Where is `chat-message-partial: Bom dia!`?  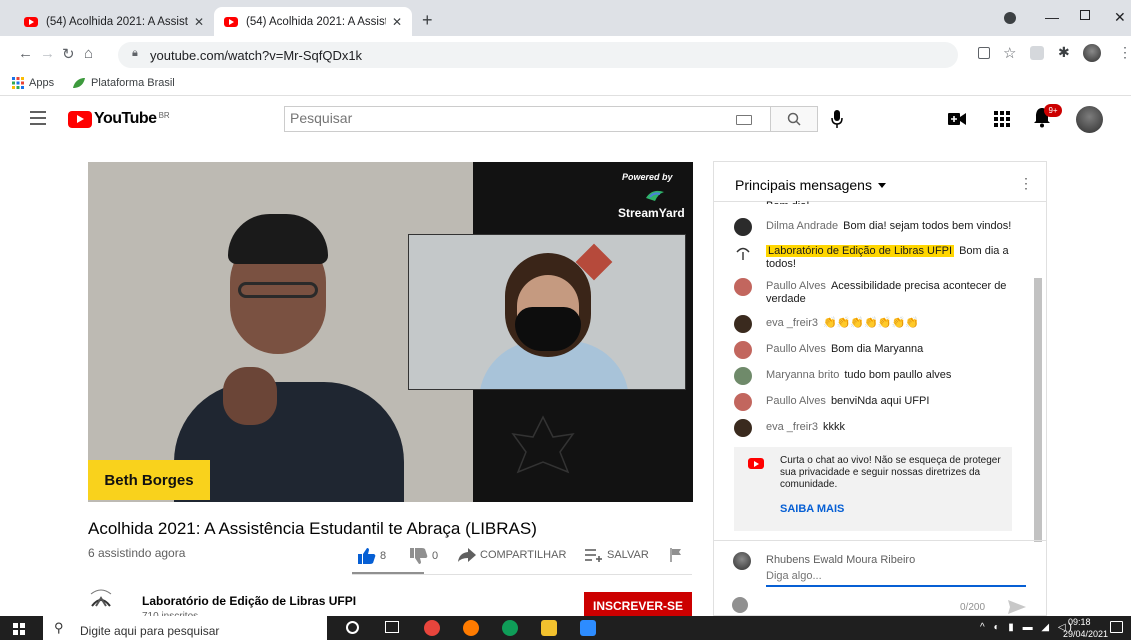 chat-message-partial: Bom dia! is located at coordinates (787, 202).